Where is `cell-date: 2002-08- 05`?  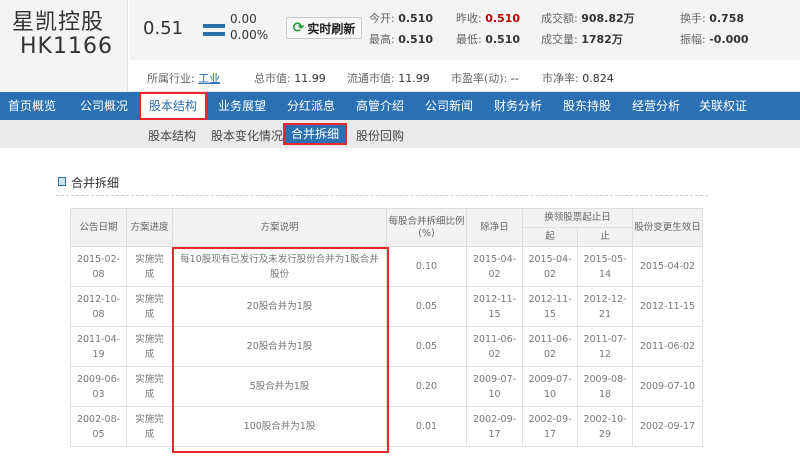 cell-date: 2002-08- 05 is located at coordinates (98, 426).